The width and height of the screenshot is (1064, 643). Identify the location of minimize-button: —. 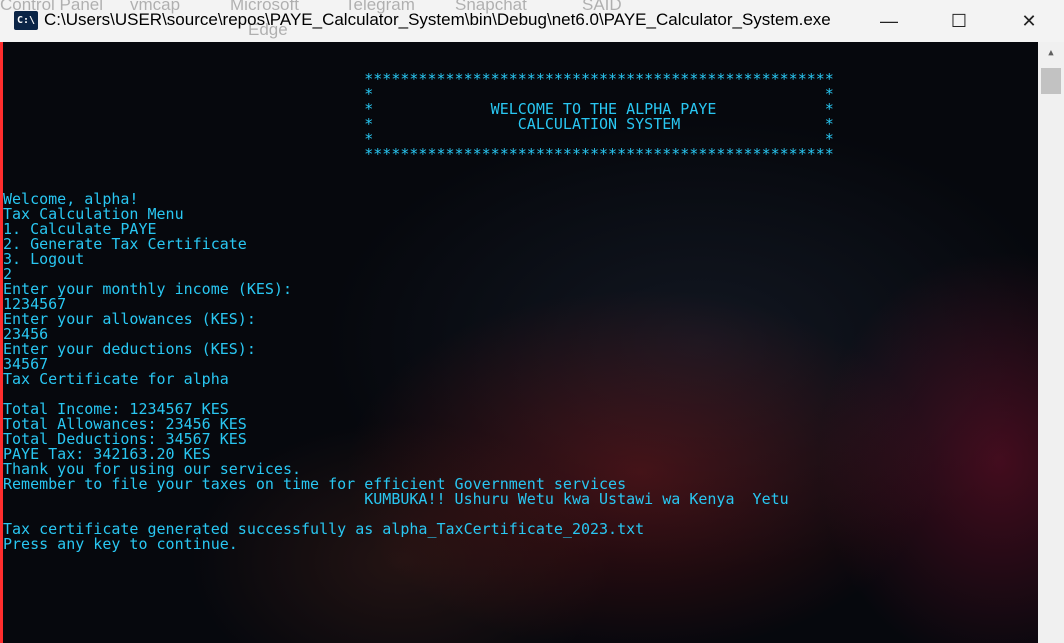
(889, 21).